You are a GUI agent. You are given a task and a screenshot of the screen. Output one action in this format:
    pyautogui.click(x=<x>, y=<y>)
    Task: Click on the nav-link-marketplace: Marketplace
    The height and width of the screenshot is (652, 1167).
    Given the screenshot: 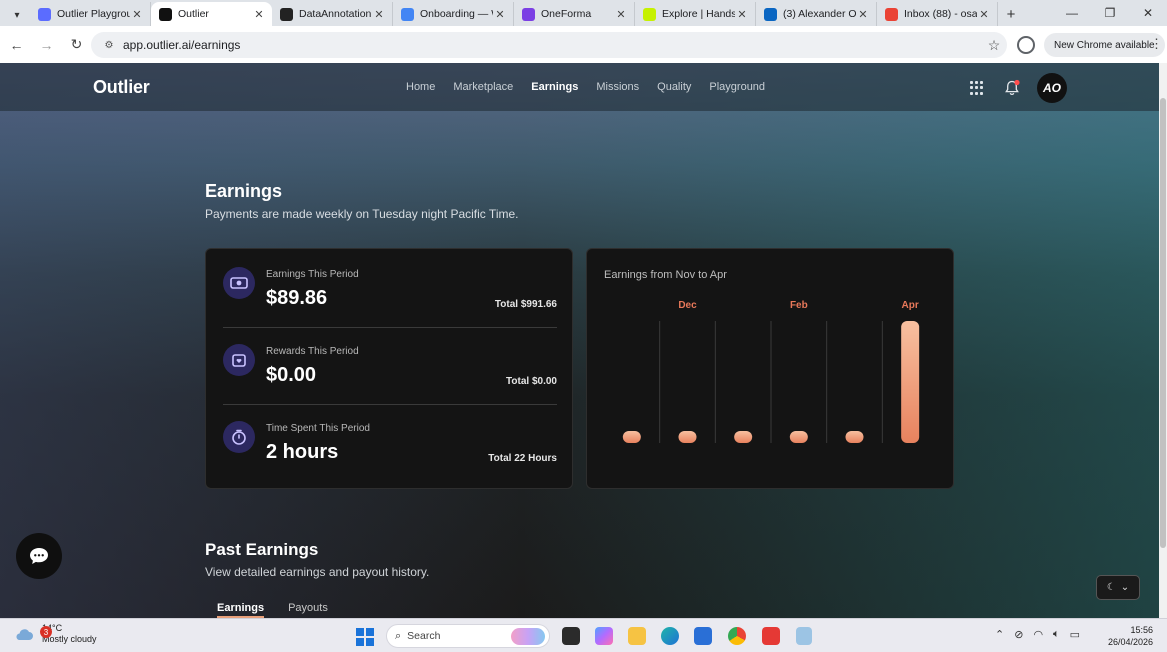 What is the action you would take?
    pyautogui.click(x=483, y=87)
    